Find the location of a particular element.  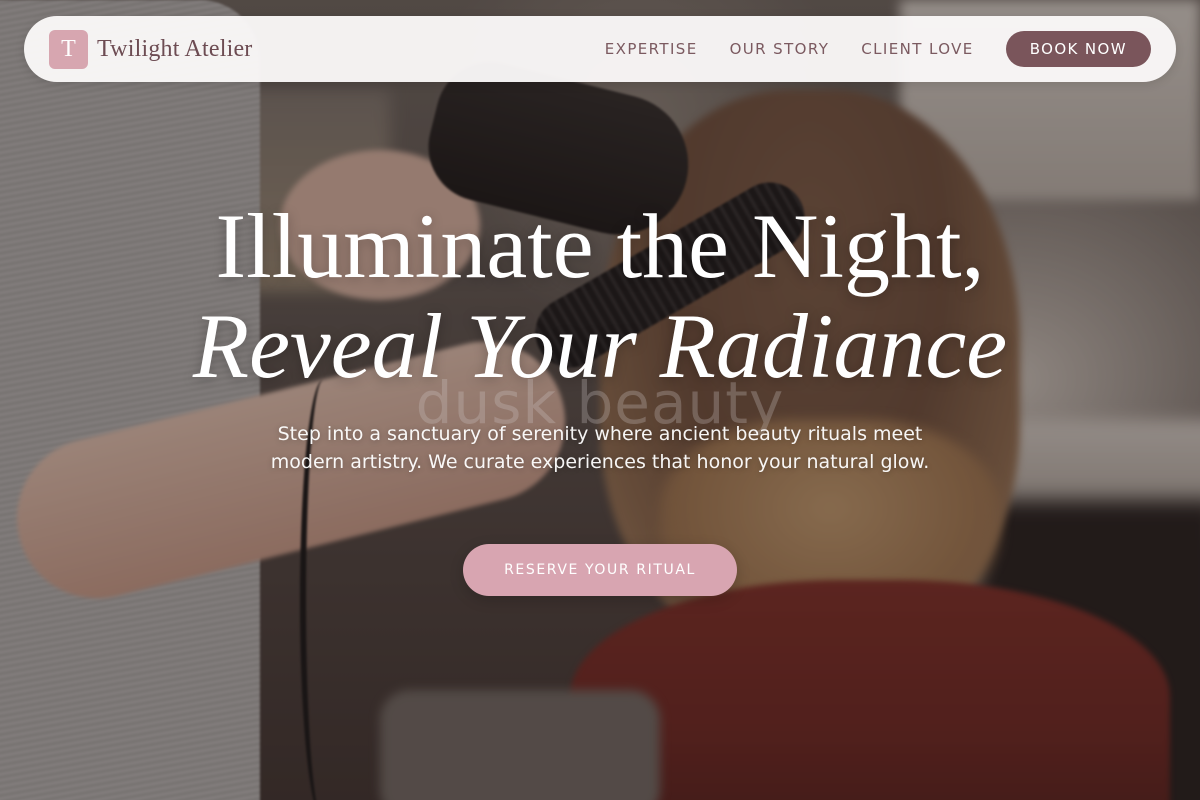

brand-logo-link: T Twilight Atelier is located at coordinates (151, 49).